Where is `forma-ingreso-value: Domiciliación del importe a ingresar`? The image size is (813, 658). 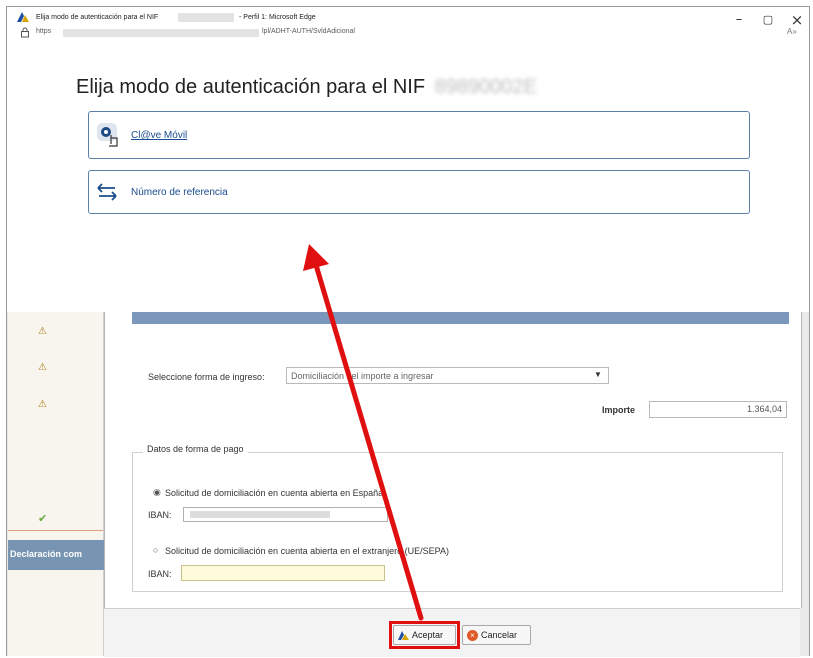
forma-ingreso-value: Domiciliación del importe a ingresar is located at coordinates (362, 376).